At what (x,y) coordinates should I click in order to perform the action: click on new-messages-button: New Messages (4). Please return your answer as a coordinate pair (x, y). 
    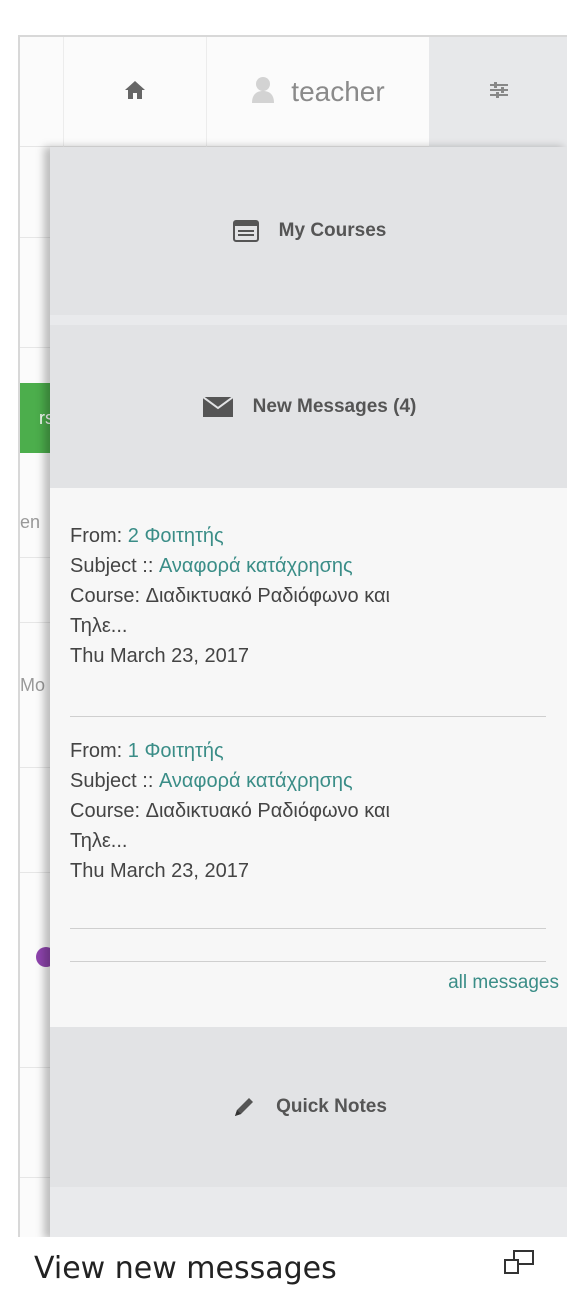
    Looking at the image, I should click on (308, 406).